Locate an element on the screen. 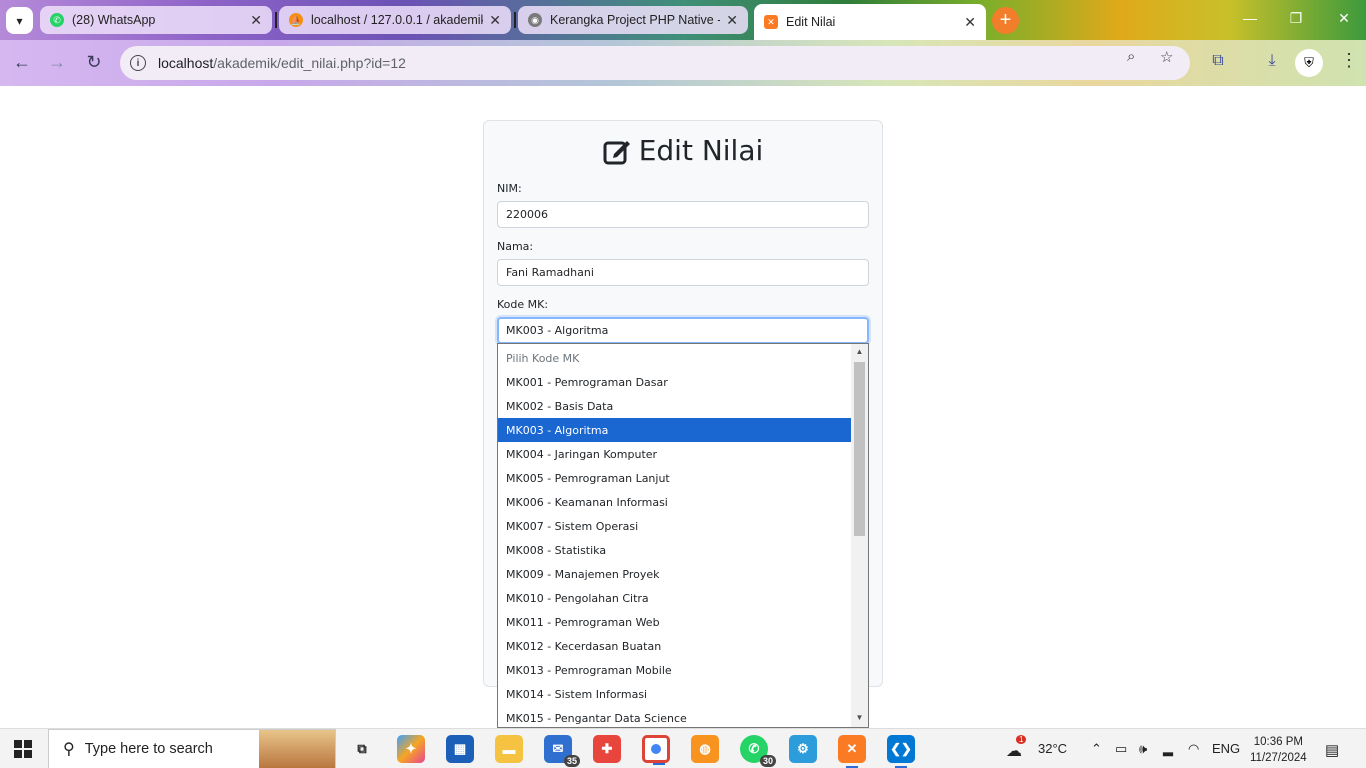  dropdown-option: MK004 - Jaringan Komputer is located at coordinates (675, 454).